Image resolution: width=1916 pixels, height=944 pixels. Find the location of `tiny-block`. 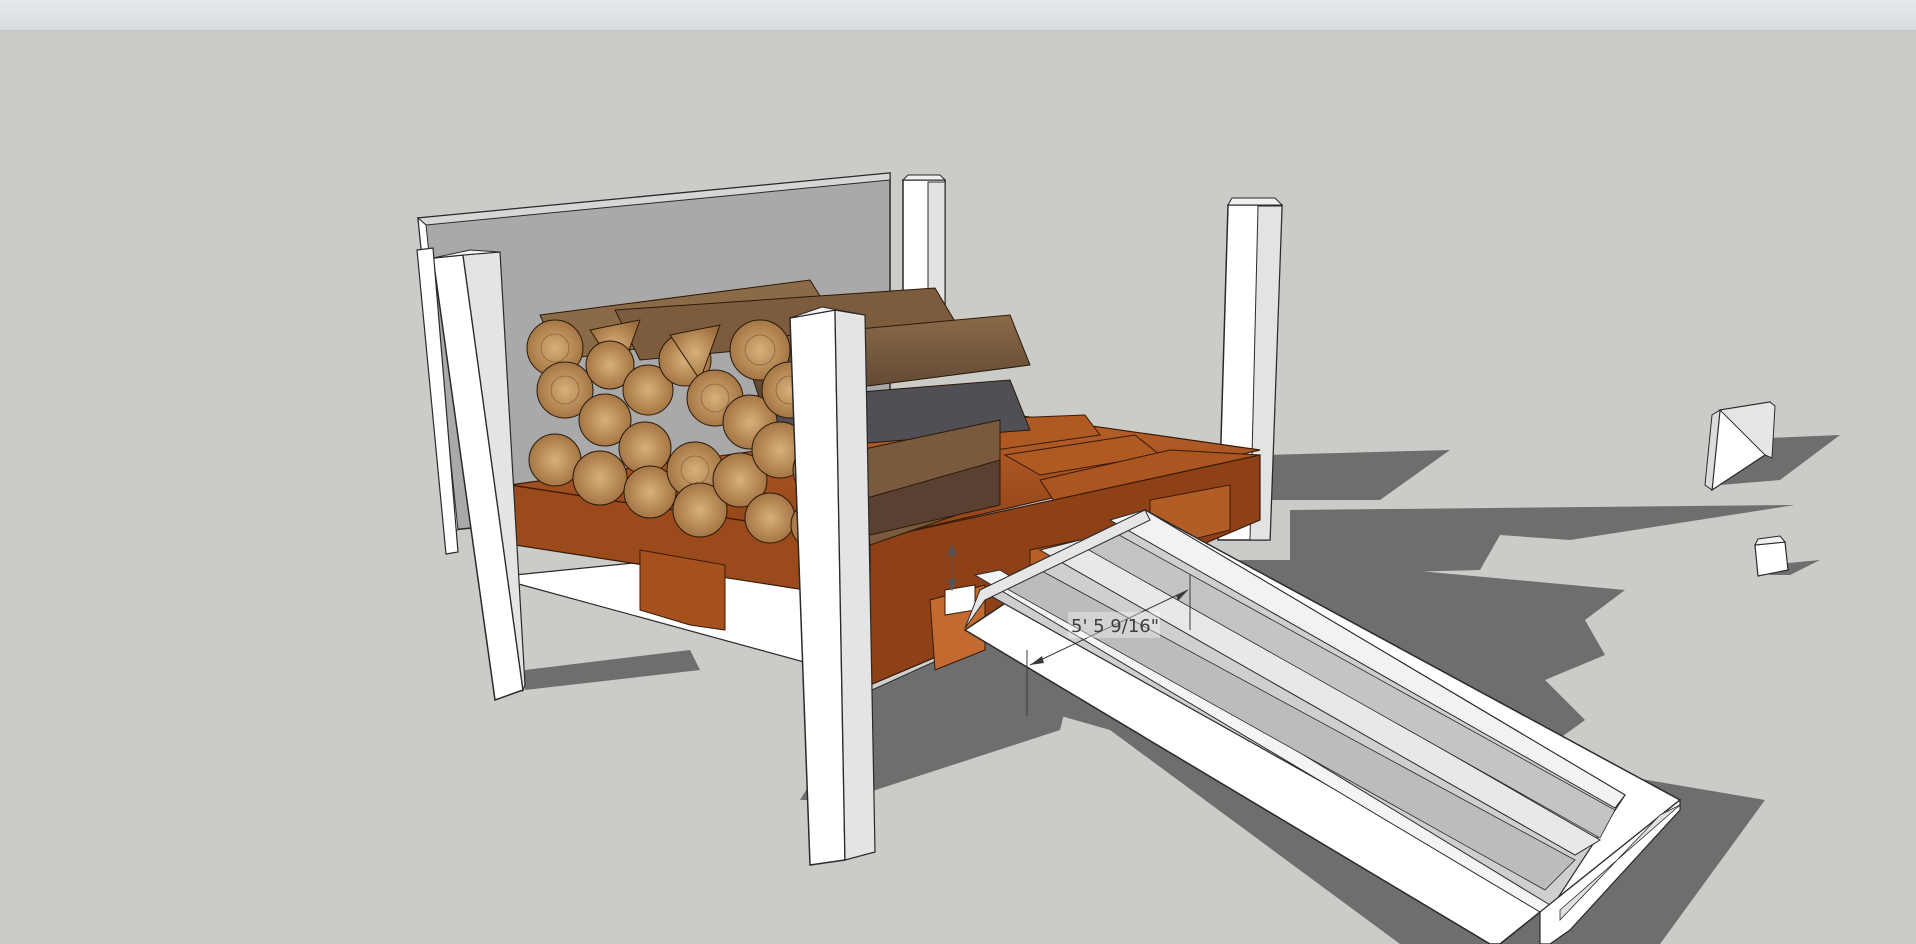

tiny-block is located at coordinates (1771, 556).